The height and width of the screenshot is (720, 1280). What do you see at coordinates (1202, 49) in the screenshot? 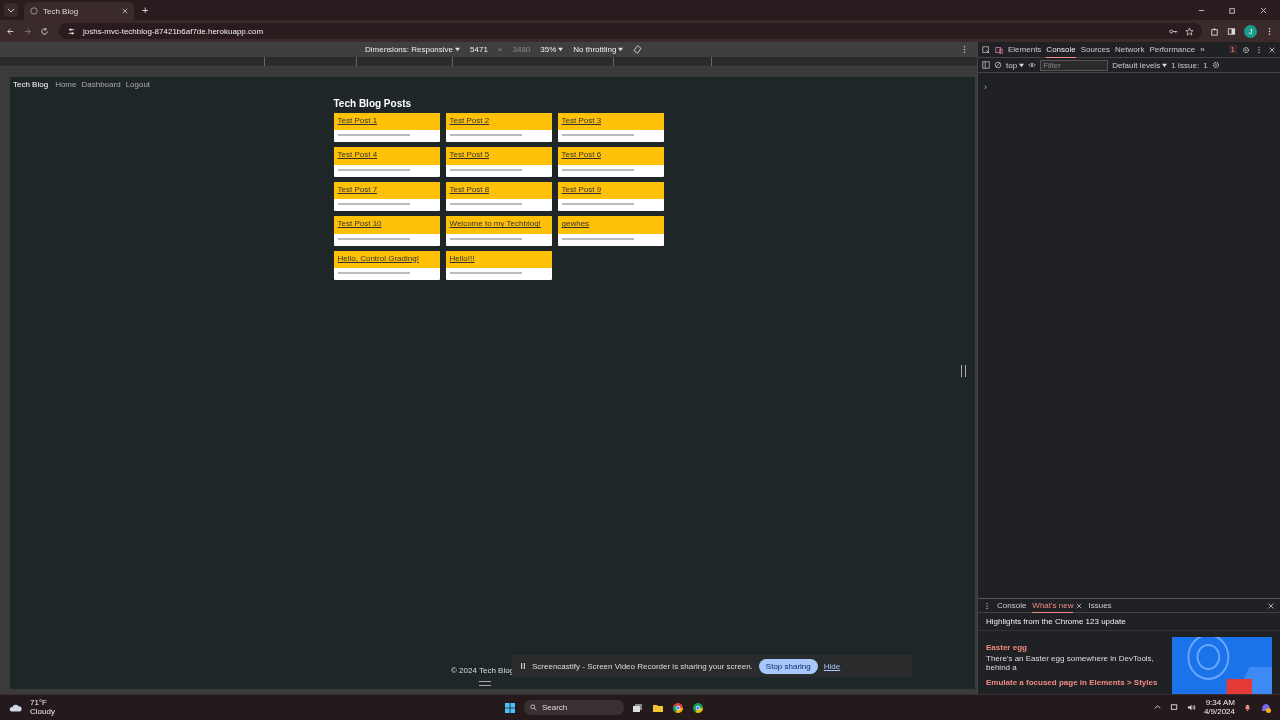
I see `more-tabs-button: »` at bounding box center [1202, 49].